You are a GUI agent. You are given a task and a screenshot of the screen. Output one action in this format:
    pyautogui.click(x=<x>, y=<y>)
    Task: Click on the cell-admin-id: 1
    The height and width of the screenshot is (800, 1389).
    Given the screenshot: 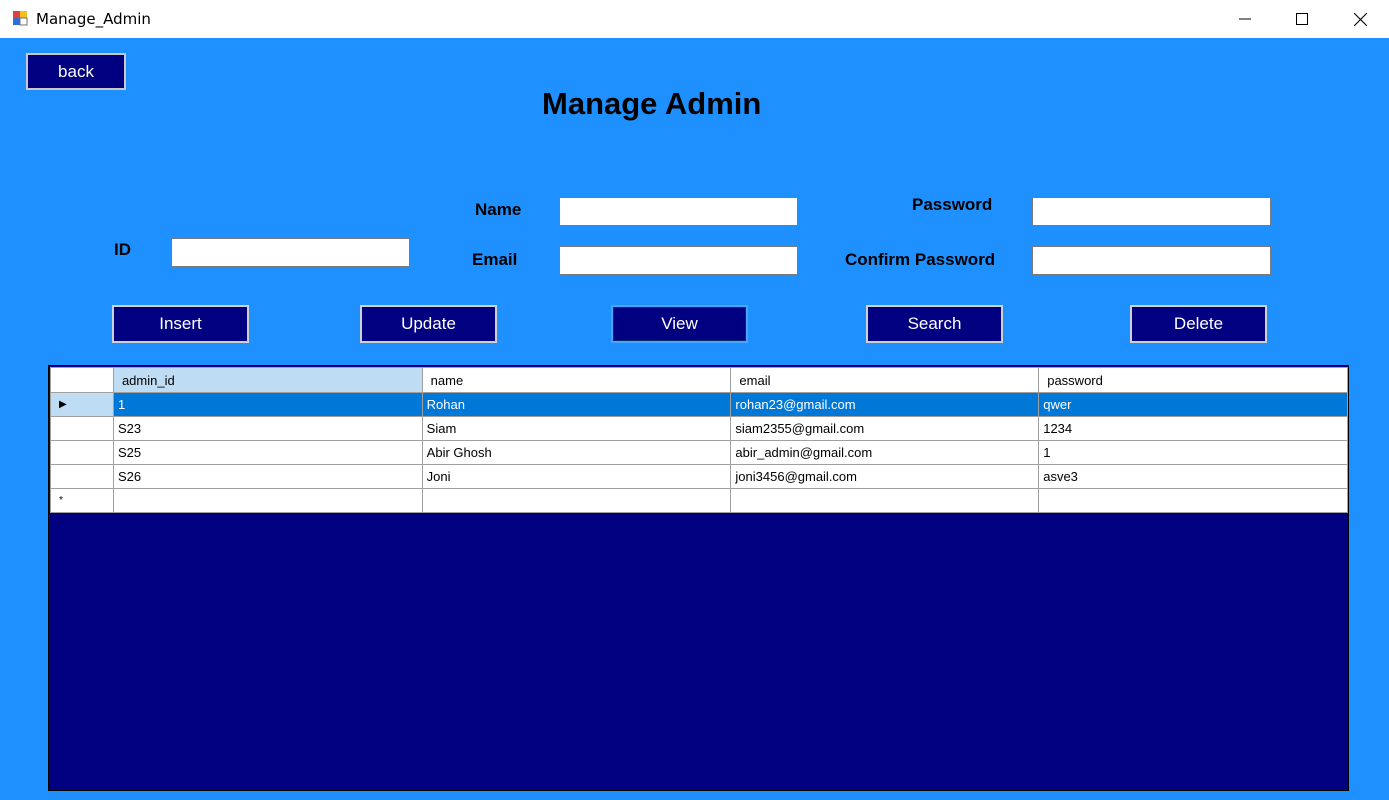 What is the action you would take?
    pyautogui.click(x=267, y=404)
    